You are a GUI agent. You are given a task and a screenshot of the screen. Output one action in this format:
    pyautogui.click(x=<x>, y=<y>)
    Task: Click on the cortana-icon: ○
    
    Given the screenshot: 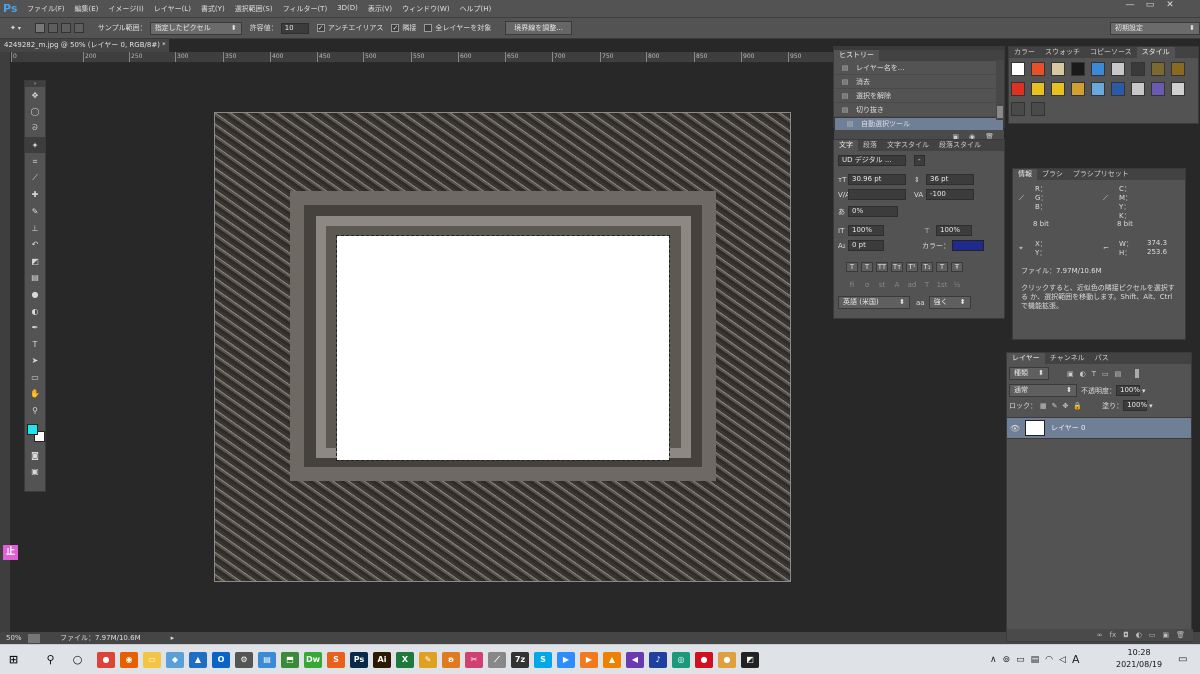 What is the action you would take?
    pyautogui.click(x=77, y=660)
    